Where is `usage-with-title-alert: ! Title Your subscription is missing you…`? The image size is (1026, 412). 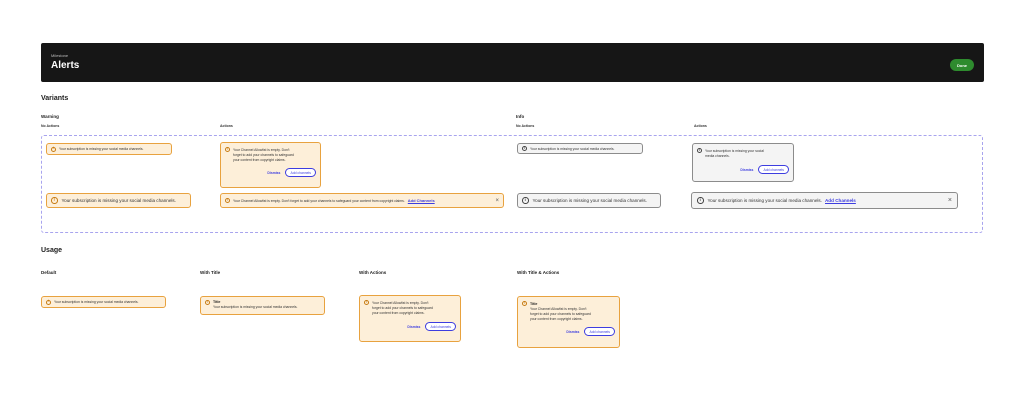
usage-with-title-alert: ! Title Your subscription is missing you… is located at coordinates (262, 305).